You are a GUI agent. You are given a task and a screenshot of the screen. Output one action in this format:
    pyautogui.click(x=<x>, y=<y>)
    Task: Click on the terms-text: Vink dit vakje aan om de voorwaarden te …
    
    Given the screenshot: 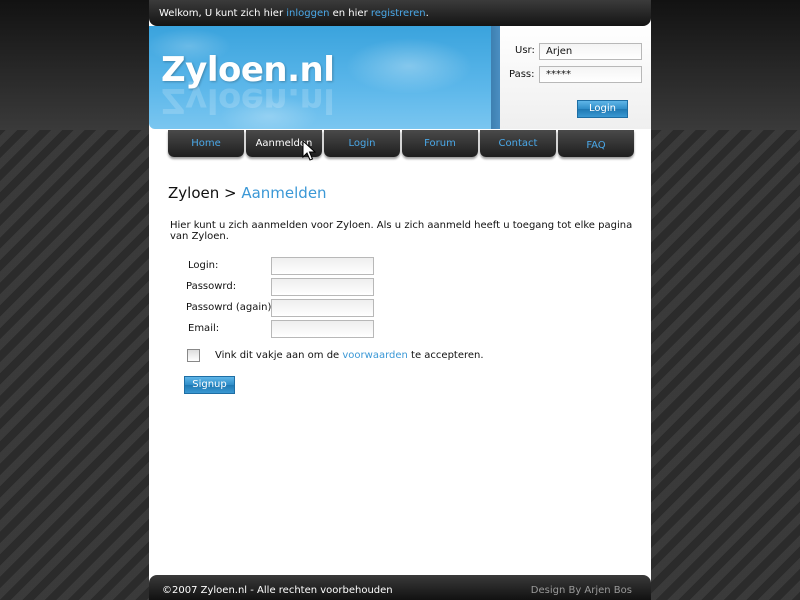 What is the action you would take?
    pyautogui.click(x=349, y=355)
    